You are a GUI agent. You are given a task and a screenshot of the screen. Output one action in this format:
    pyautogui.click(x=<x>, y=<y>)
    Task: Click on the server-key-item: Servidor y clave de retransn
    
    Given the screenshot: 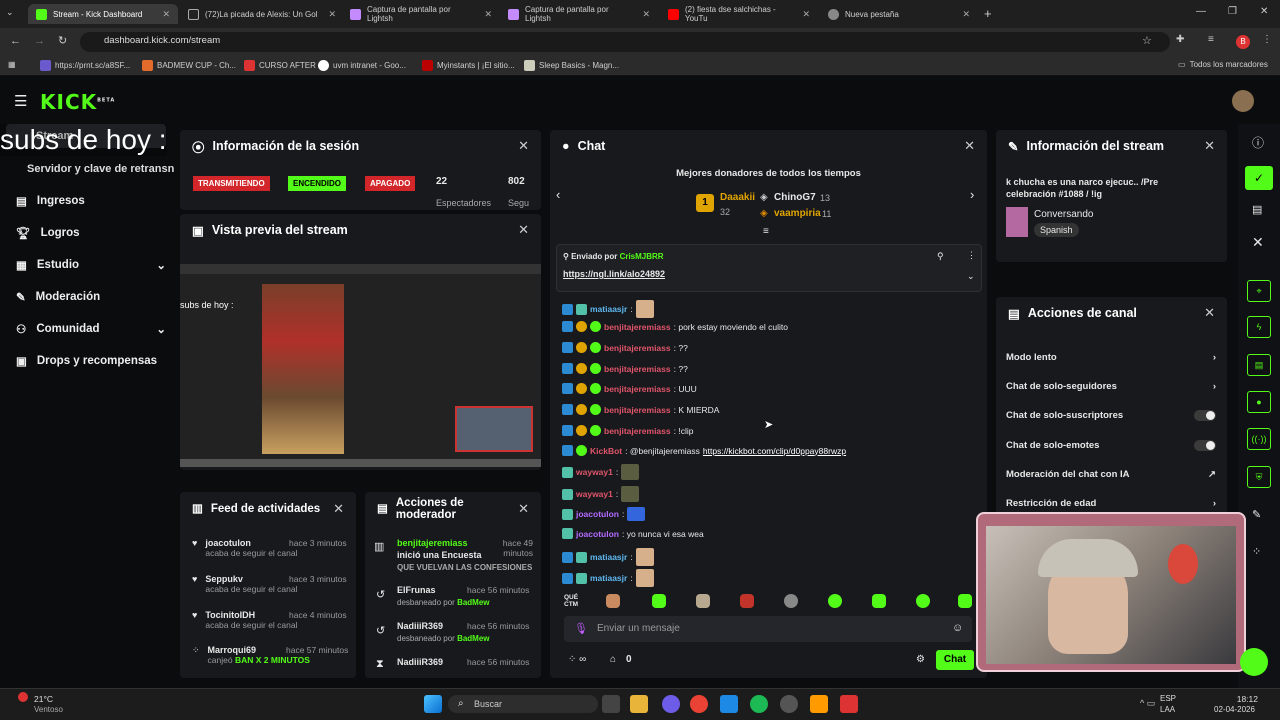 What is the action you would take?
    pyautogui.click(x=100, y=169)
    